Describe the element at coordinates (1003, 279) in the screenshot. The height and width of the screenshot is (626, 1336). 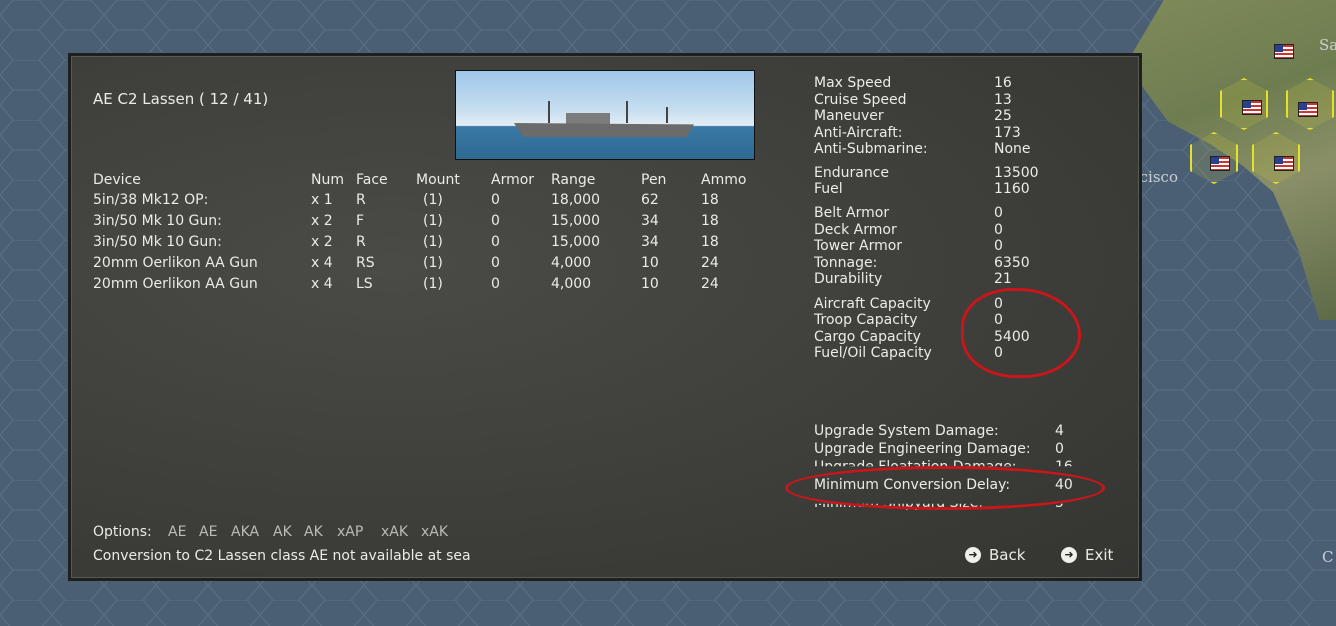
I see `stat-value: 21` at that location.